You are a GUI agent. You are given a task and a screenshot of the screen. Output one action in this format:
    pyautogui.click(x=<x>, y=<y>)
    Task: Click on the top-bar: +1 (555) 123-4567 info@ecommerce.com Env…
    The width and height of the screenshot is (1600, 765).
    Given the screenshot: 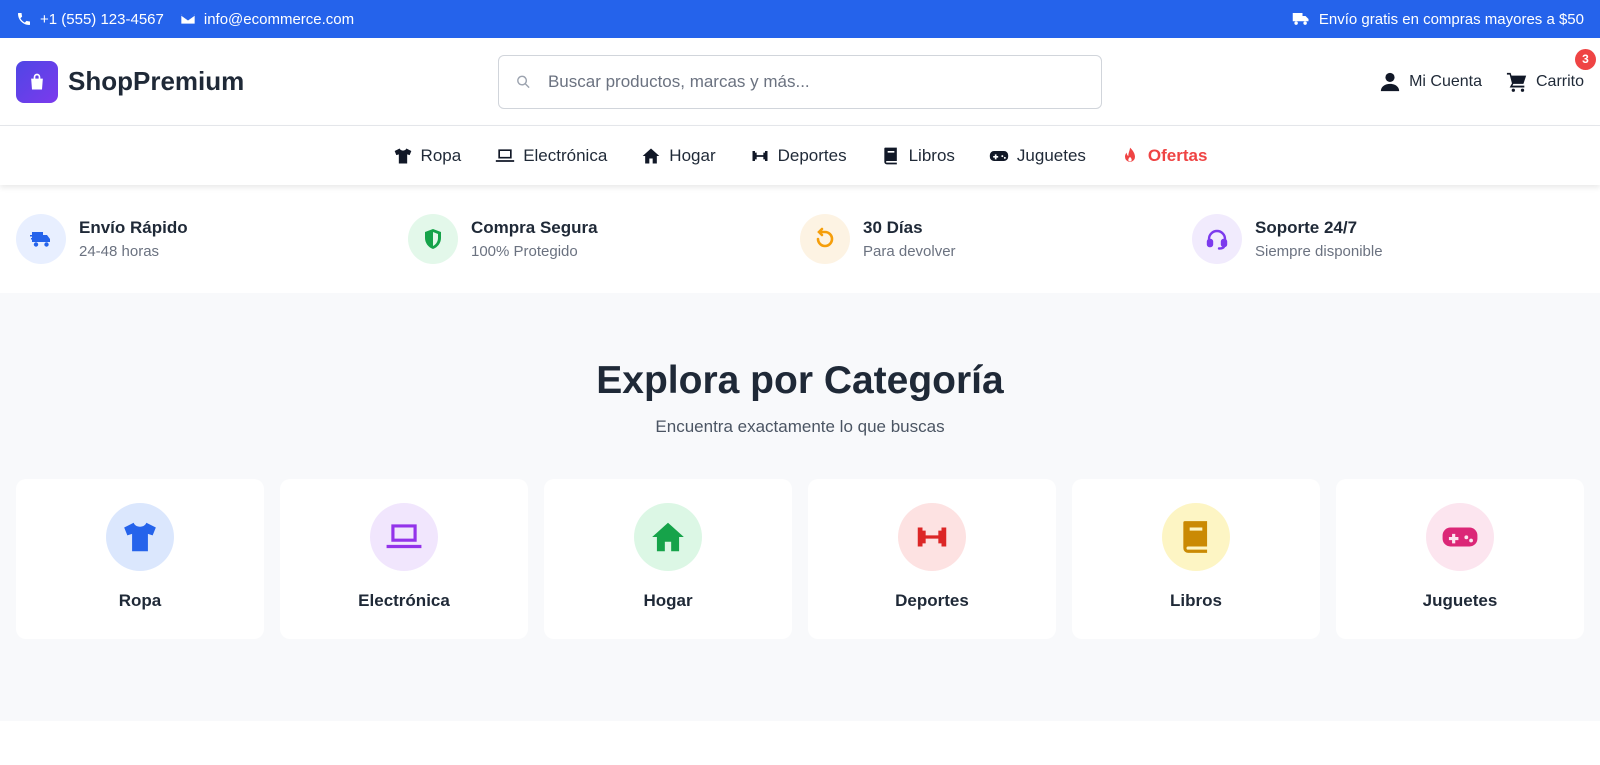 What is the action you would take?
    pyautogui.click(x=800, y=19)
    